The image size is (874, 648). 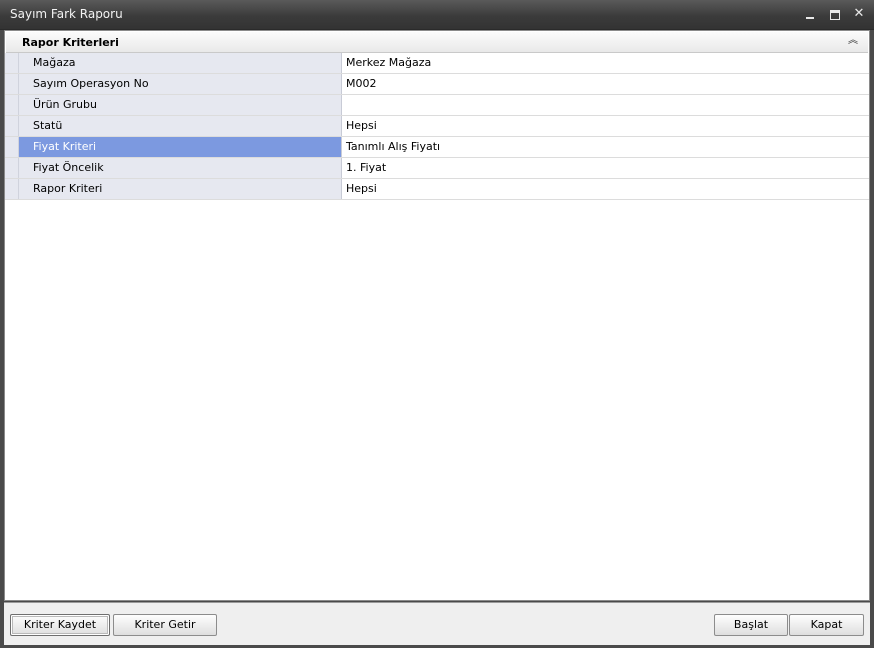 I want to click on criteria-row-price-criterion: Fiyat Kriteri Tanımlı Alış Fiyatı, so click(x=437, y=147).